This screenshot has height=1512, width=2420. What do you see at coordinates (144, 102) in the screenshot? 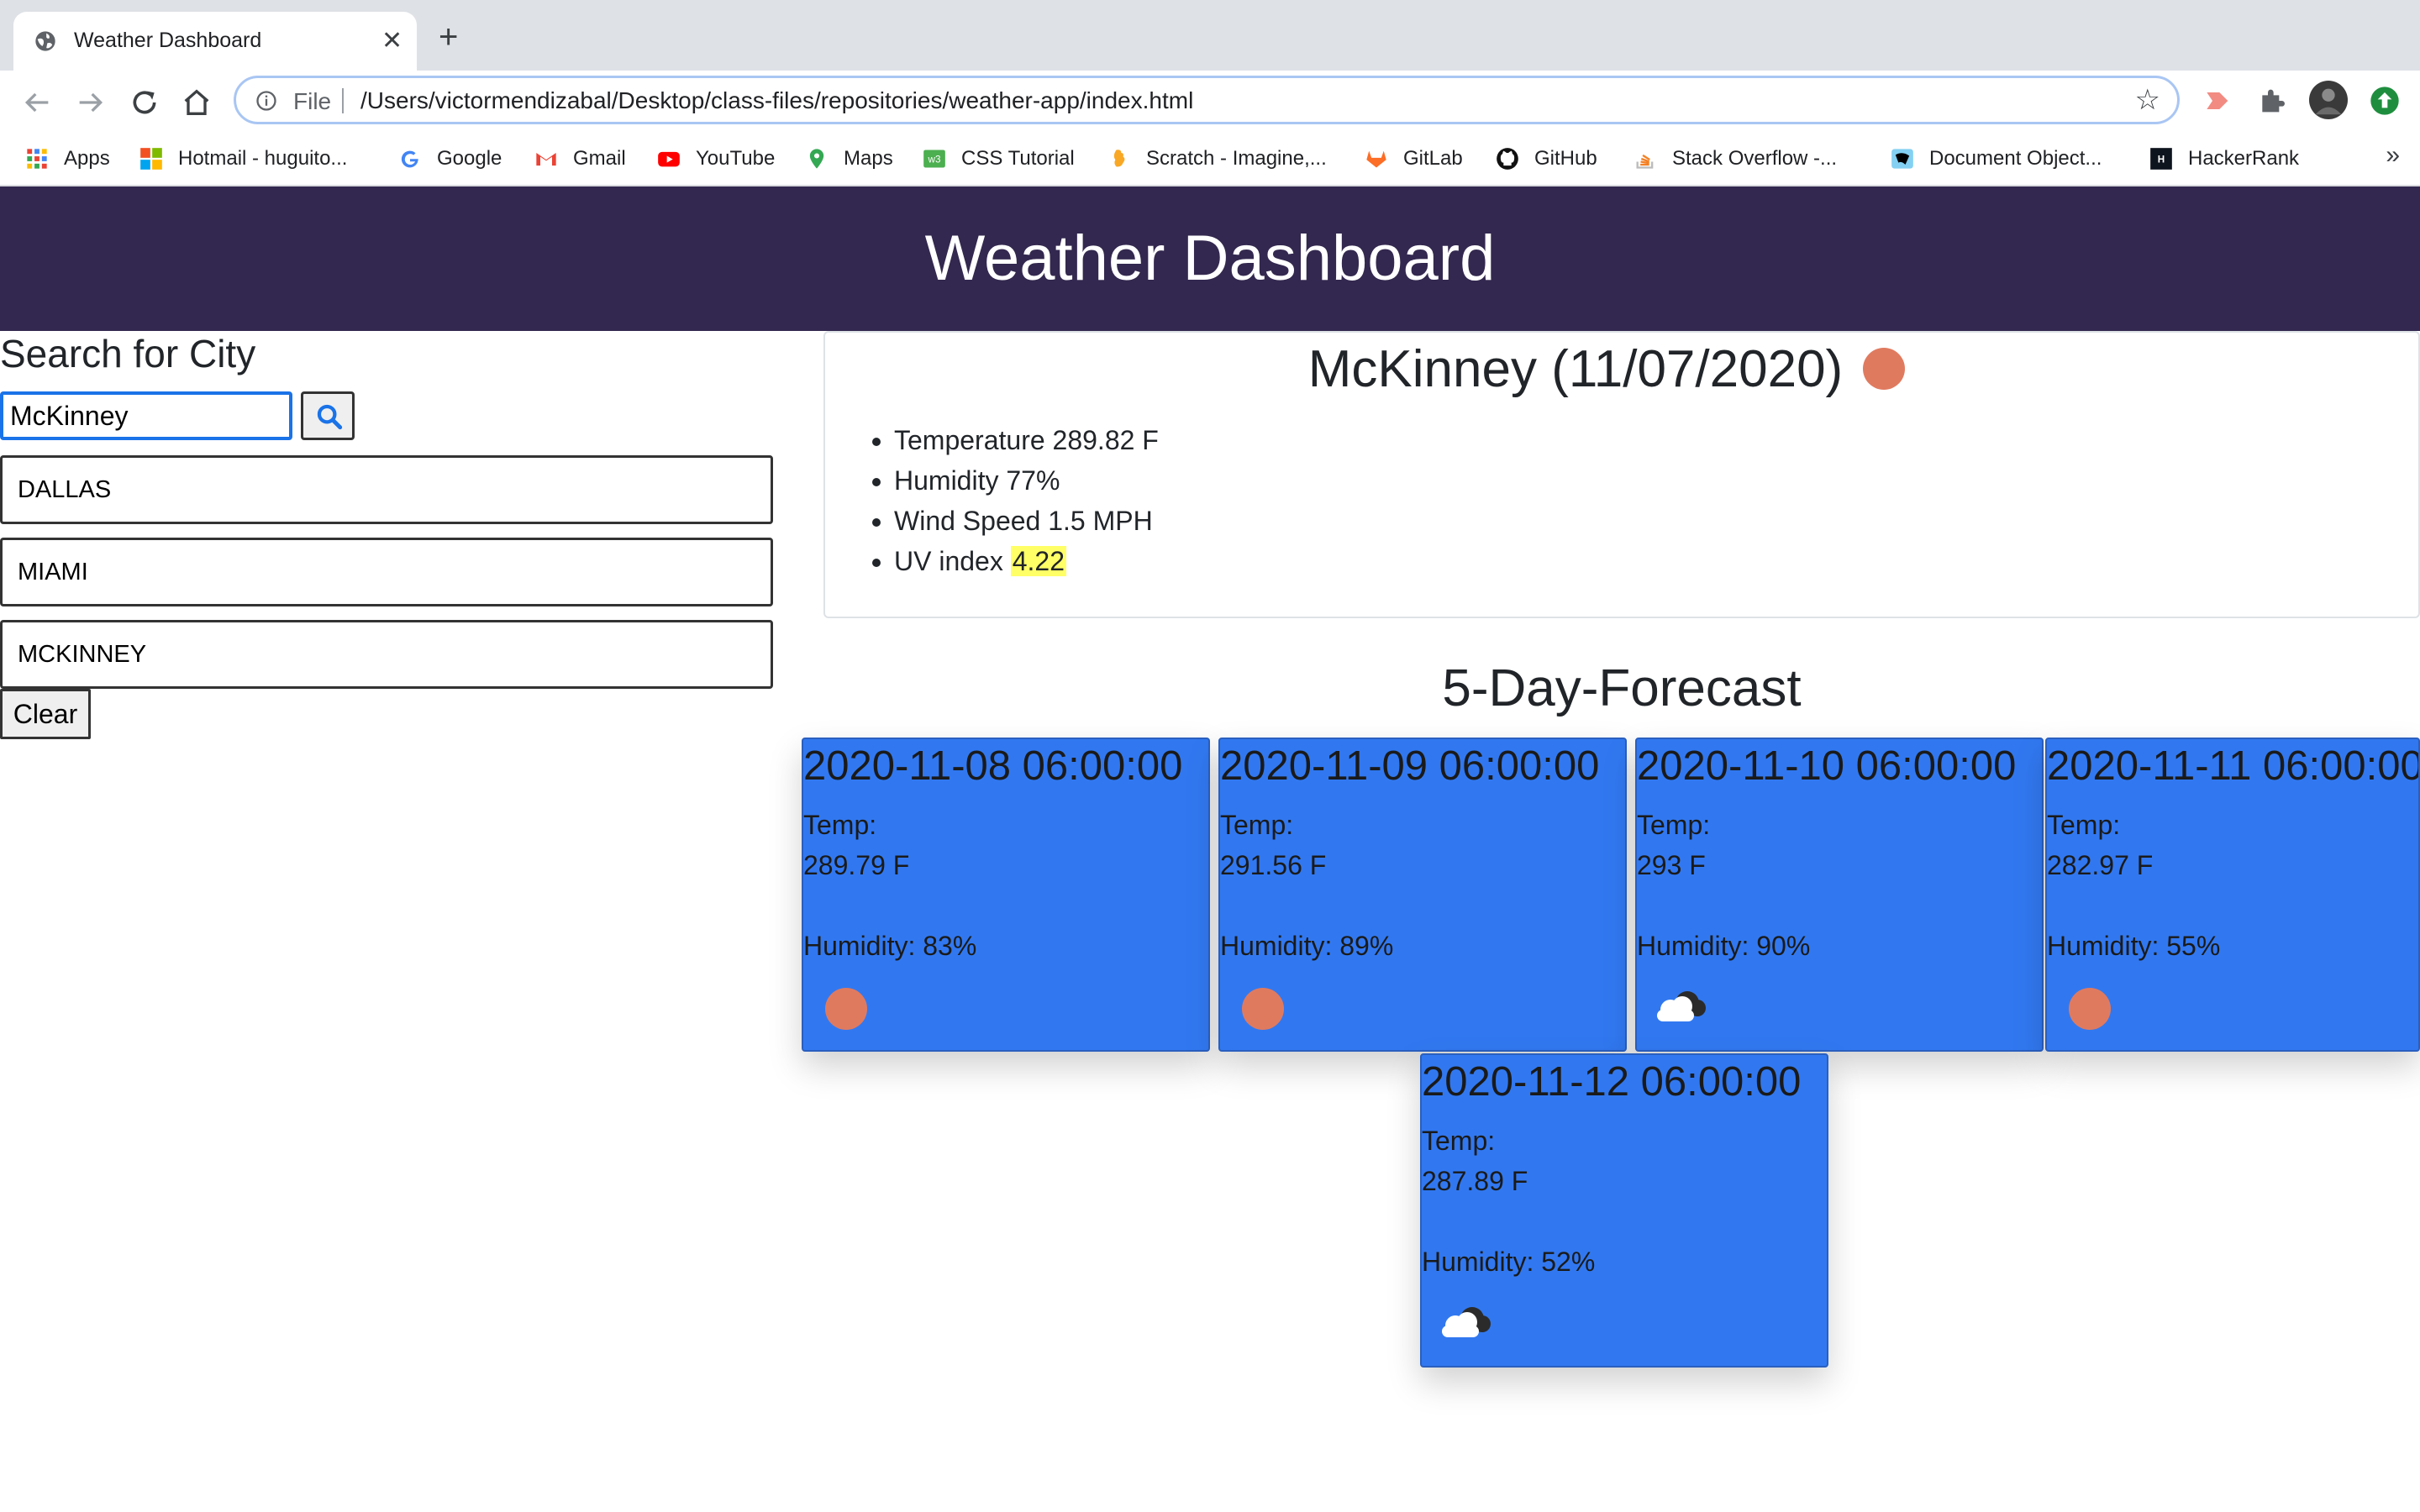
I see `reload-icon` at bounding box center [144, 102].